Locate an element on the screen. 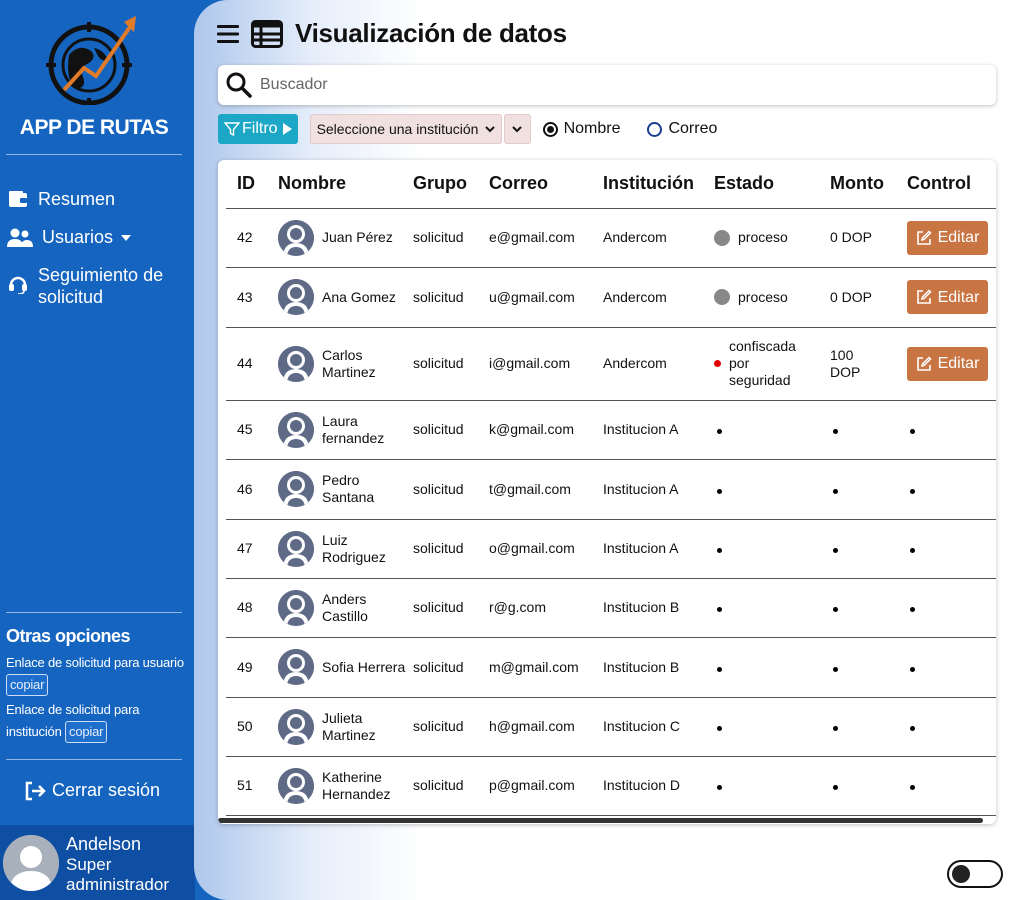 This screenshot has height=900, width=1015. user-full-name: Luiz Rodriguez is located at coordinates (354, 548).